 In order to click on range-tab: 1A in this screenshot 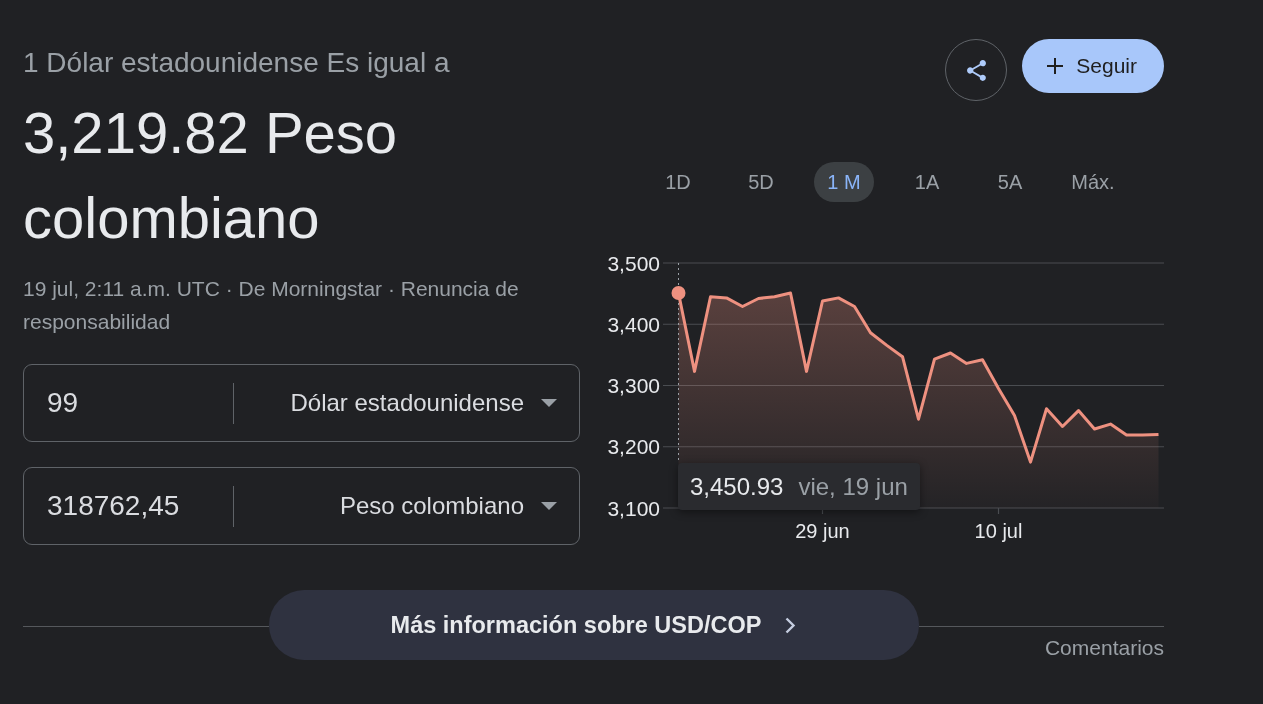, I will do `click(927, 182)`.